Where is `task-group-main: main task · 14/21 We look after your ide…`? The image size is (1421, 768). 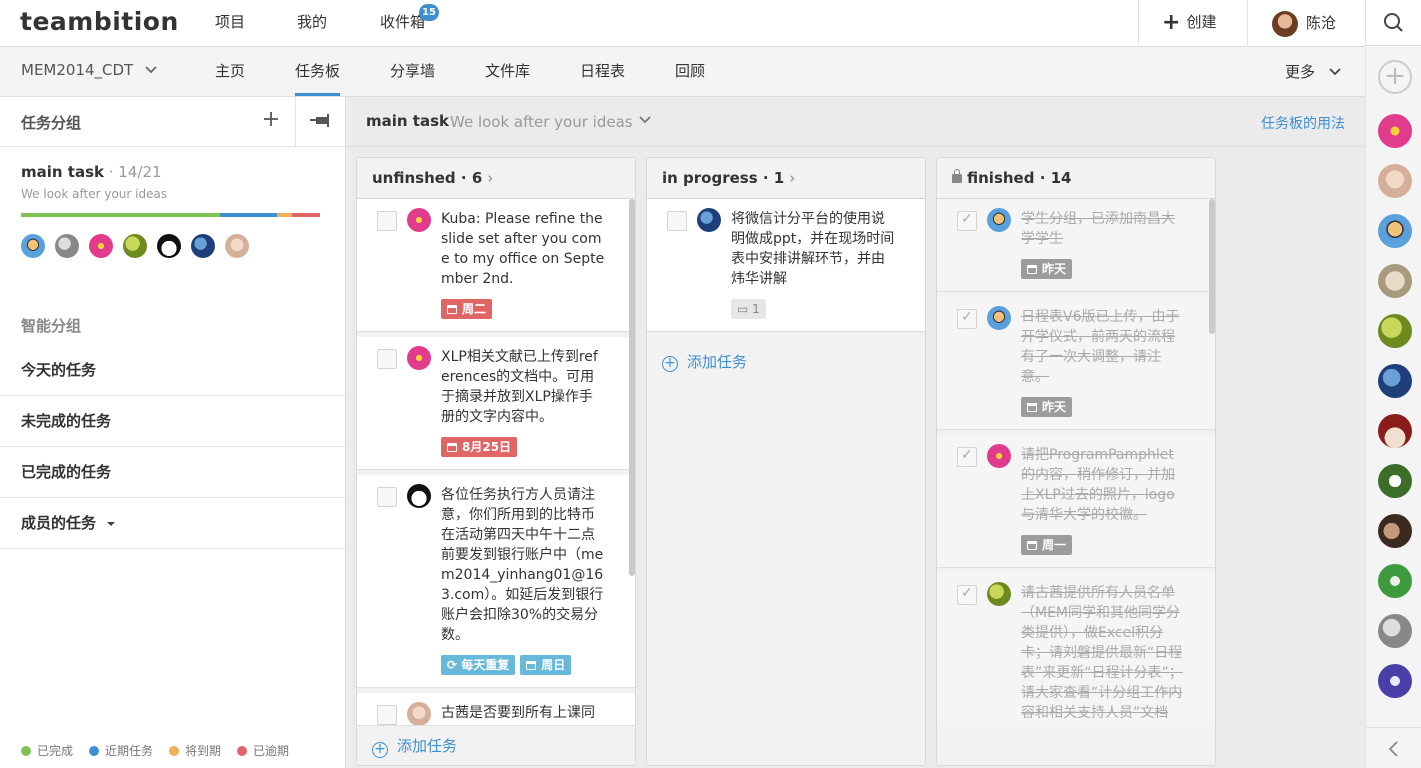
task-group-main: main task · 14/21 We look after your ide… is located at coordinates (172, 222).